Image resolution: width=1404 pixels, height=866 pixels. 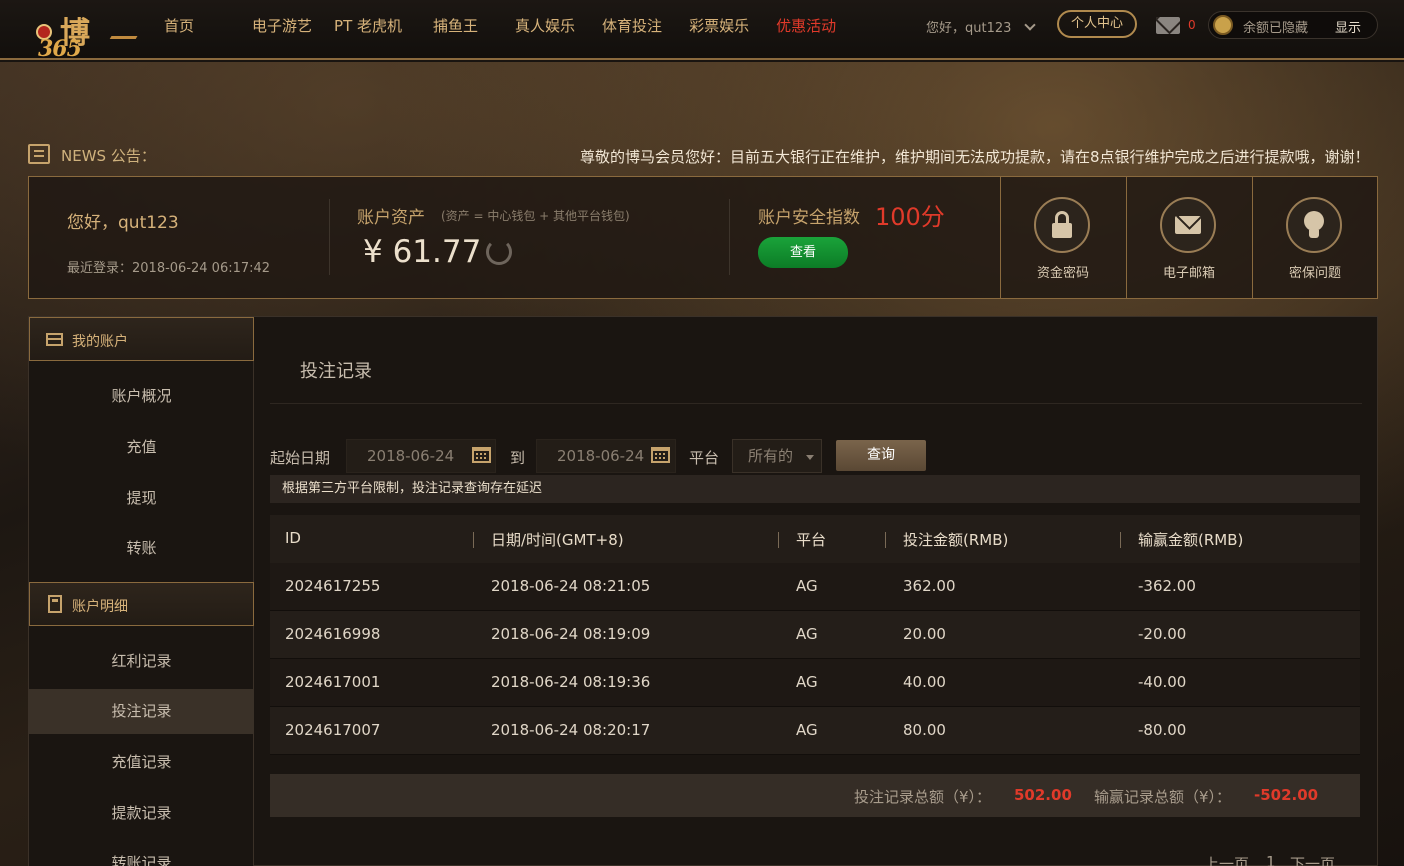 What do you see at coordinates (1223, 25) in the screenshot?
I see `coin-icon` at bounding box center [1223, 25].